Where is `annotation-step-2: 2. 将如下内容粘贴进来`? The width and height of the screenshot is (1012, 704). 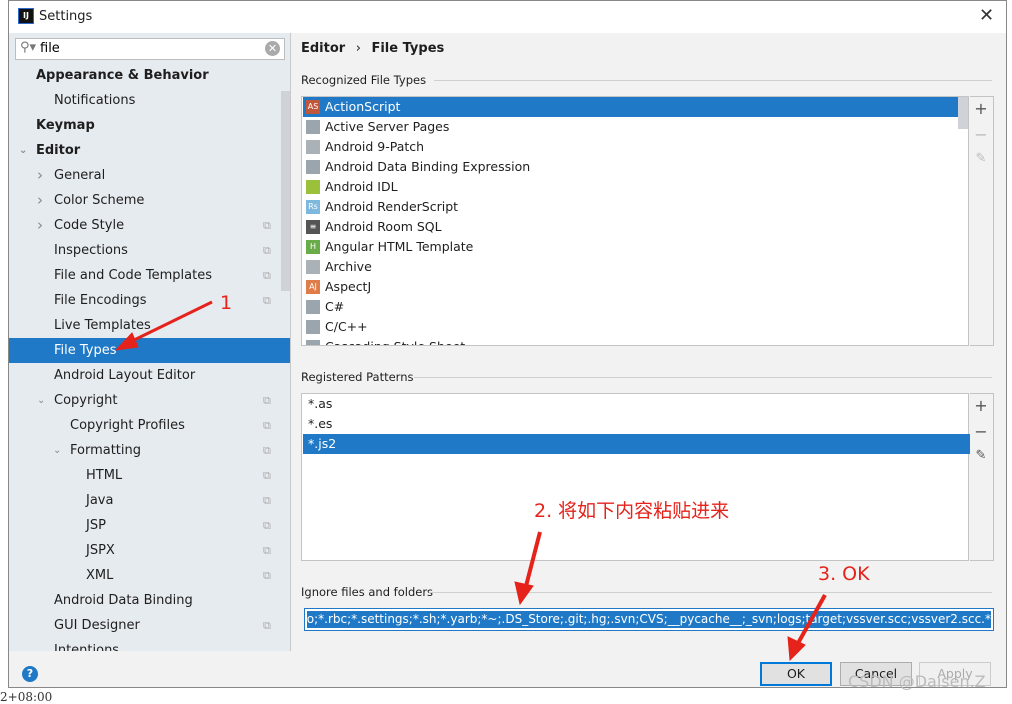
annotation-step-2: 2. 将如下内容粘贴进来 is located at coordinates (632, 511).